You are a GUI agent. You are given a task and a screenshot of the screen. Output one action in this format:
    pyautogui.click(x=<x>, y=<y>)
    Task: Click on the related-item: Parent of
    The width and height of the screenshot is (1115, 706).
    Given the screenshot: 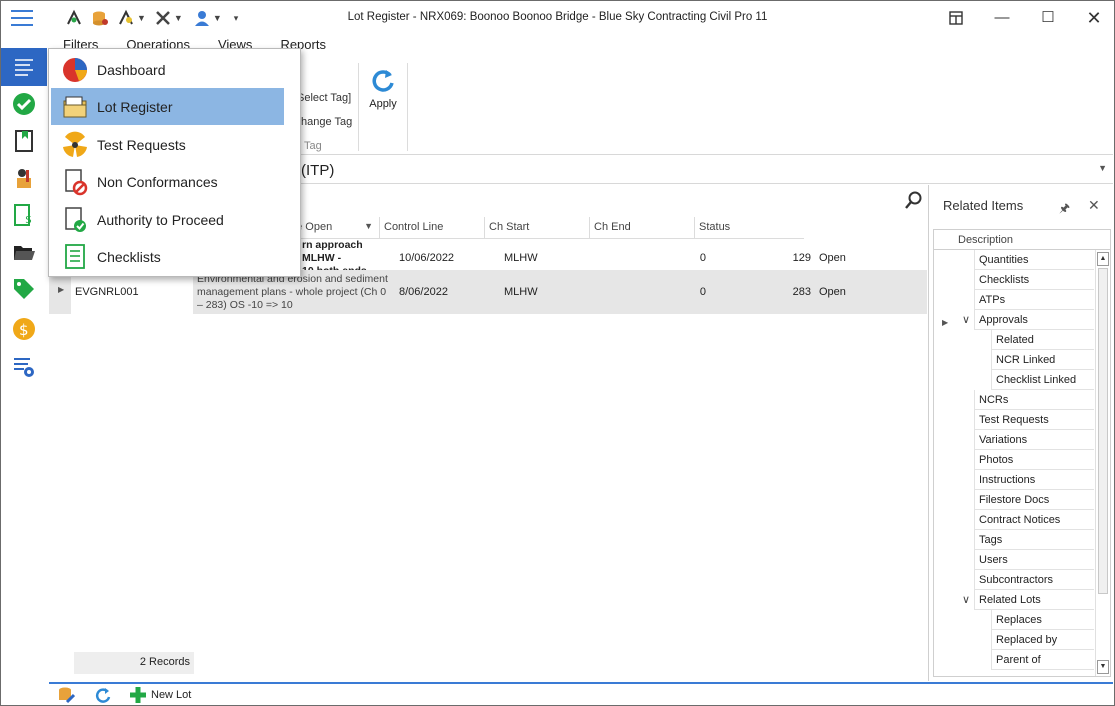 What is the action you would take?
    pyautogui.click(x=1042, y=660)
    